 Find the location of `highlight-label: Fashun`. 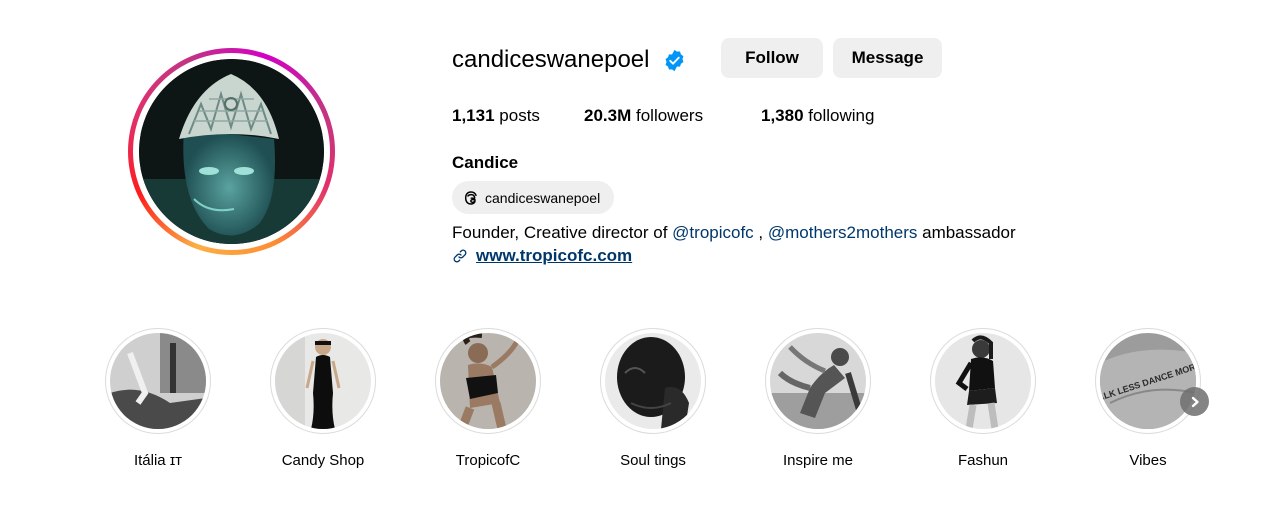

highlight-label: Fashun is located at coordinates (983, 460).